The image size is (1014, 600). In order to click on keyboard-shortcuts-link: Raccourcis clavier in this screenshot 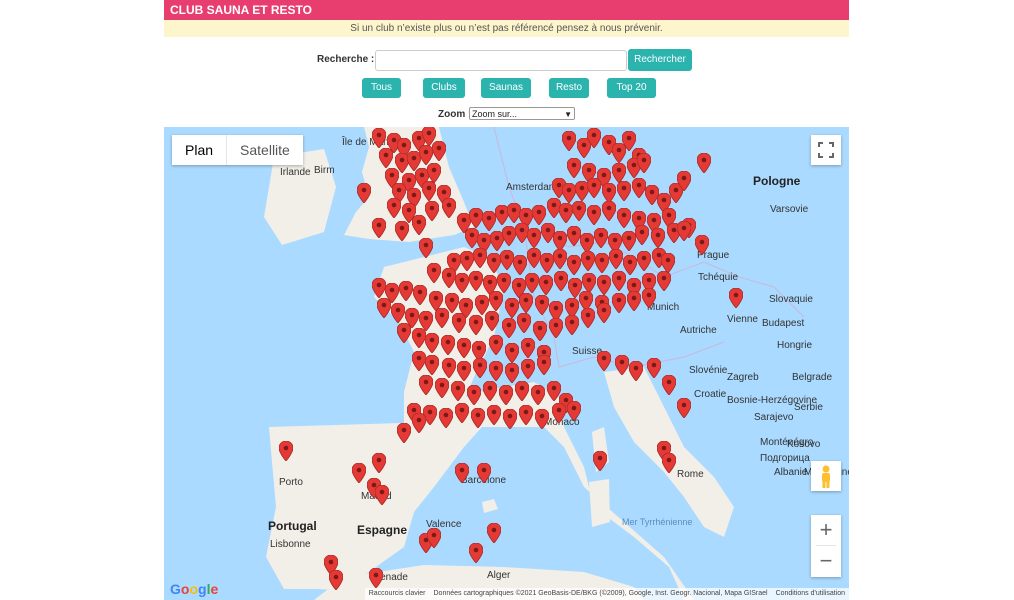, I will do `click(397, 594)`.